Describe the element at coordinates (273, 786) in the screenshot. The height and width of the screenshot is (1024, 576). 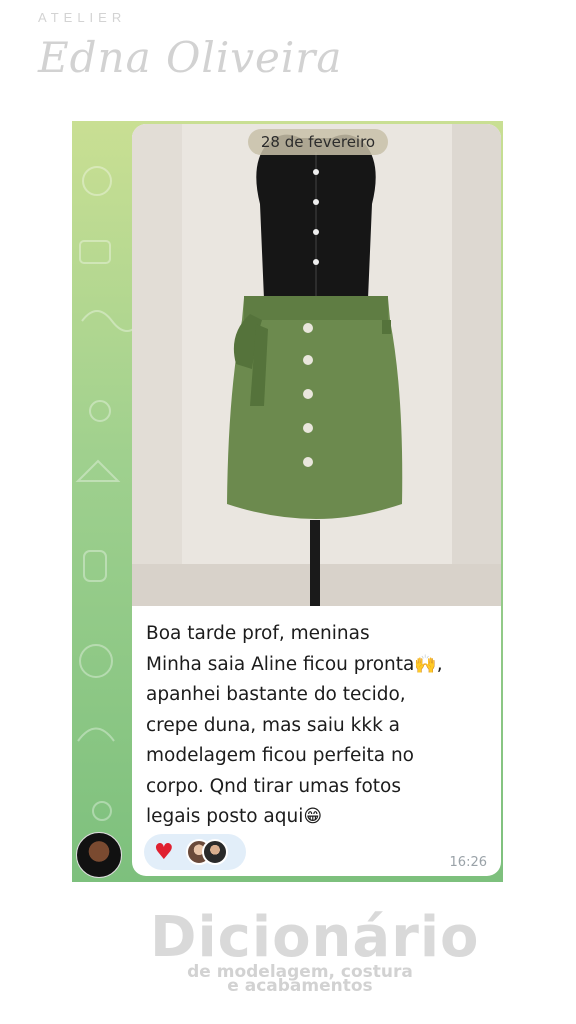
I see `message-line-6: corpo. Qnd tirar umas fotos` at that location.